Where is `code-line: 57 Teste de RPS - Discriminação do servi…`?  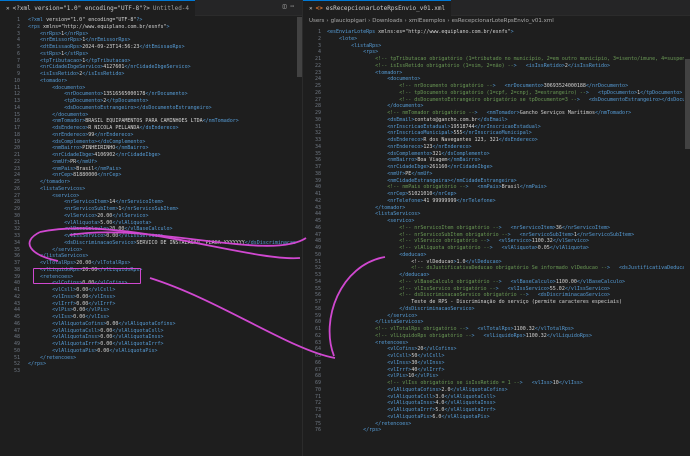 code-line: 57 Teste de RPS - Discriminação do servi… is located at coordinates (496, 302).